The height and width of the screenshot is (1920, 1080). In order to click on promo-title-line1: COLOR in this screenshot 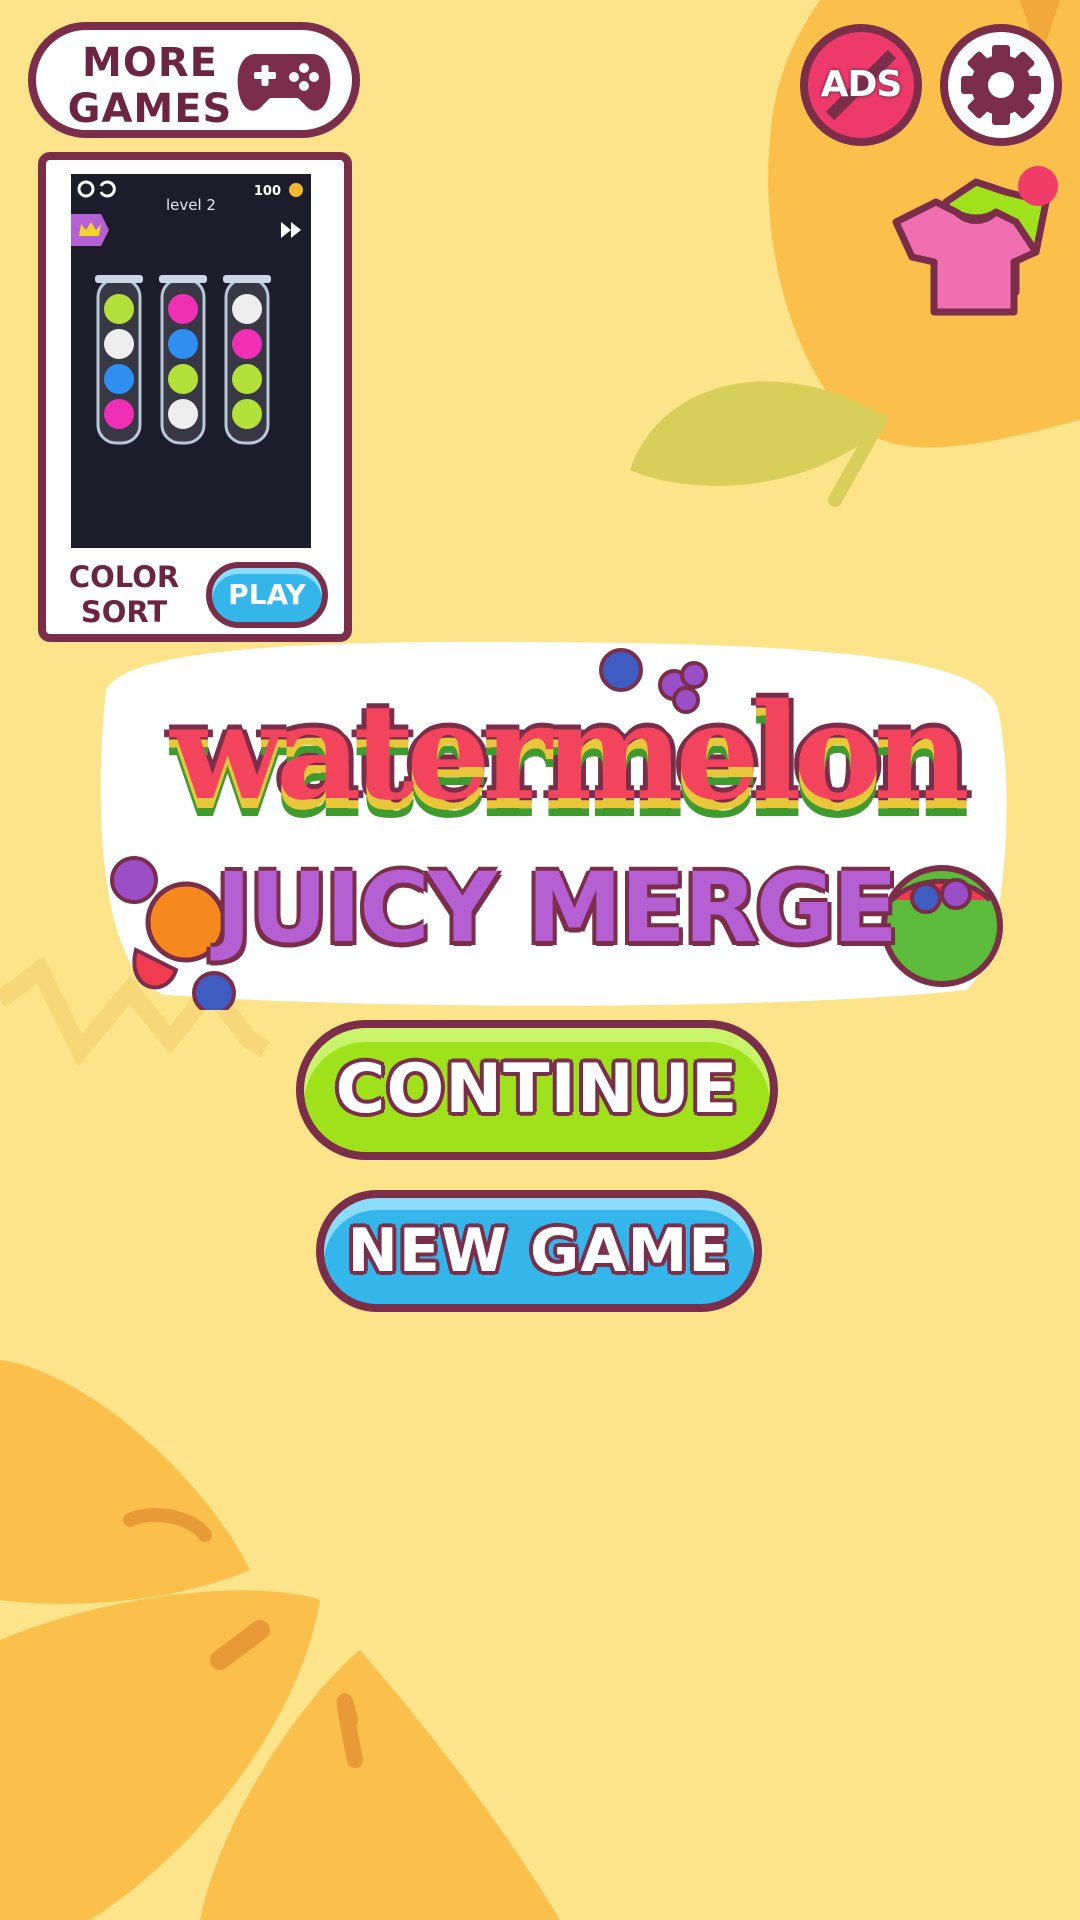, I will do `click(124, 577)`.